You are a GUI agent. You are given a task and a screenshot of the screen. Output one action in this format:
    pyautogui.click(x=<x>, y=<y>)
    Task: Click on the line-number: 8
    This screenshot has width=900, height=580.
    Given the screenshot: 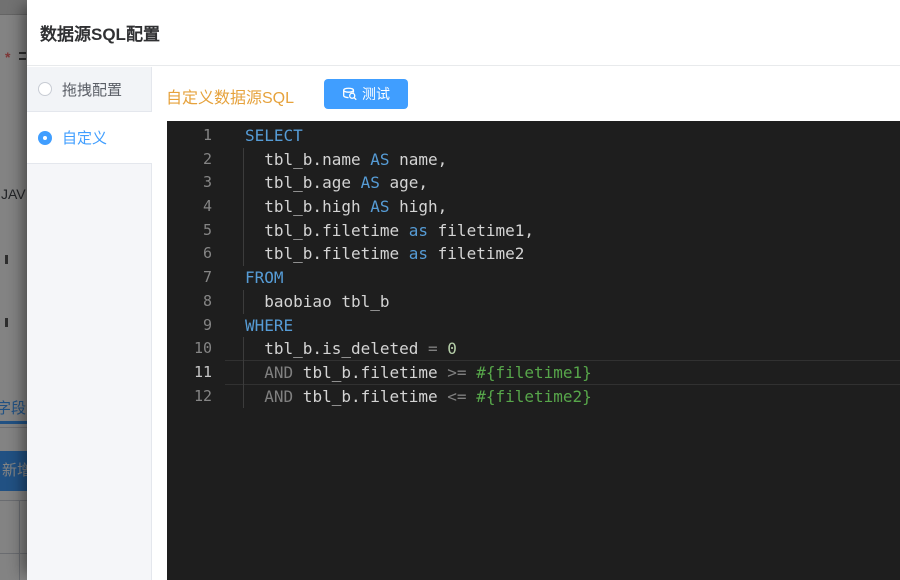 What is the action you would take?
    pyautogui.click(x=207, y=300)
    